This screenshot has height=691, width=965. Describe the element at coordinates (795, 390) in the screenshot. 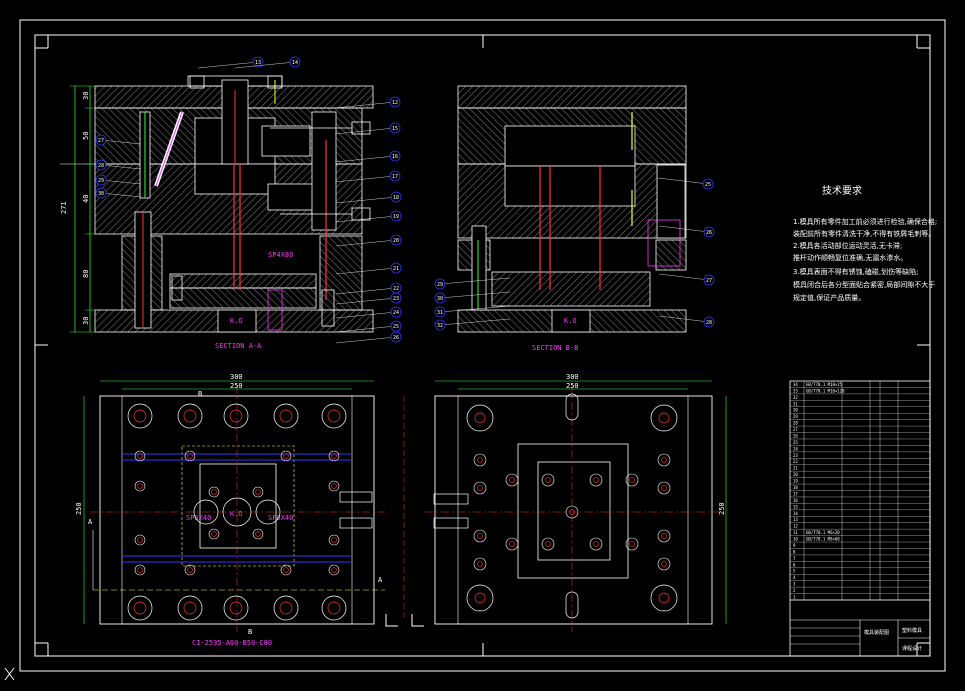

I see `bom-row-index: 33` at that location.